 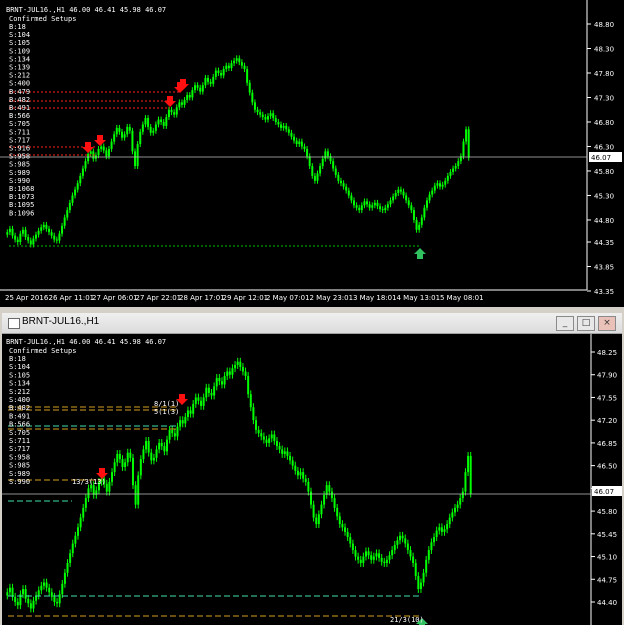 What do you see at coordinates (312, 323) in the screenshot?
I see `window-titlebar: BRNT-JUL16.,H1 _ □ ×` at bounding box center [312, 323].